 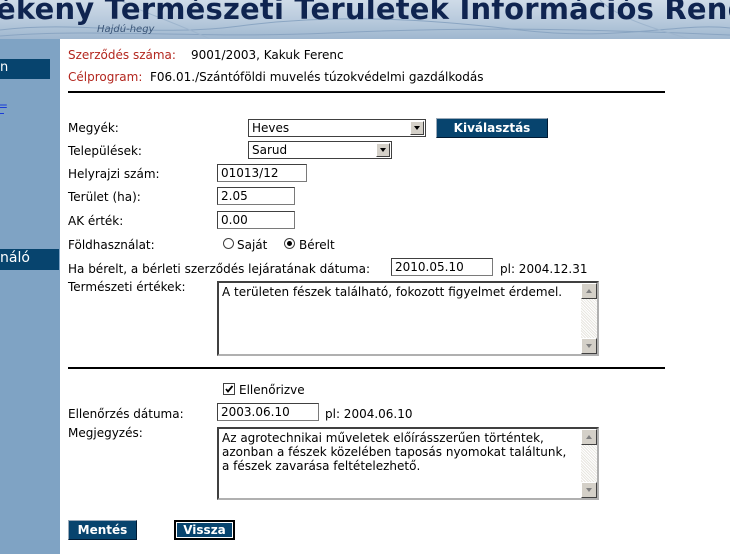 I want to click on county-label: Megyék:, so click(x=93, y=128).